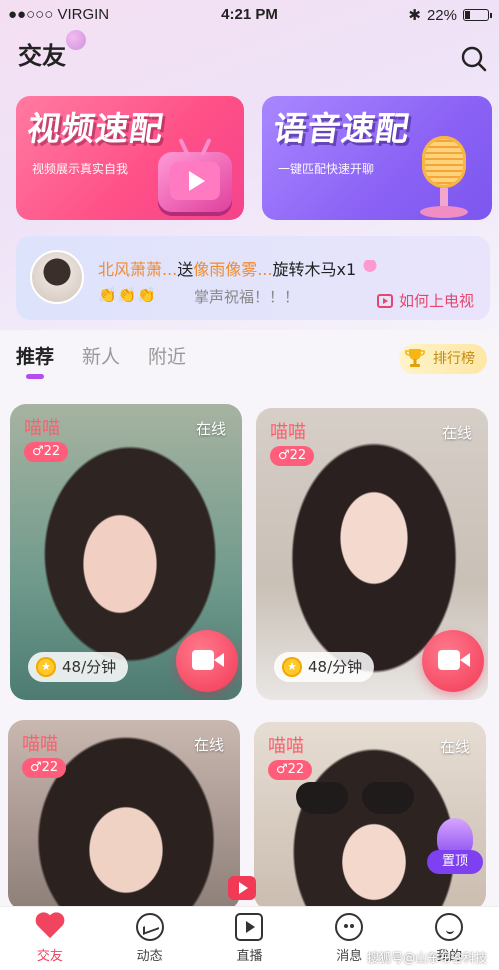 The width and height of the screenshot is (499, 970). Describe the element at coordinates (76, 40) in the screenshot. I see `title-decoration` at that location.